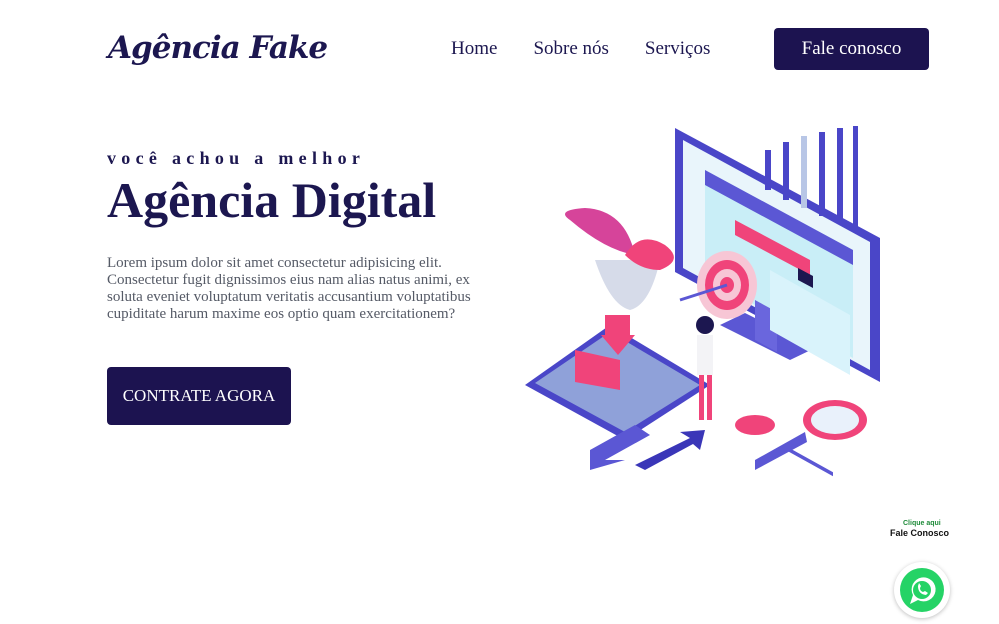 The width and height of the screenshot is (999, 624). I want to click on whatsapp-button, so click(922, 590).